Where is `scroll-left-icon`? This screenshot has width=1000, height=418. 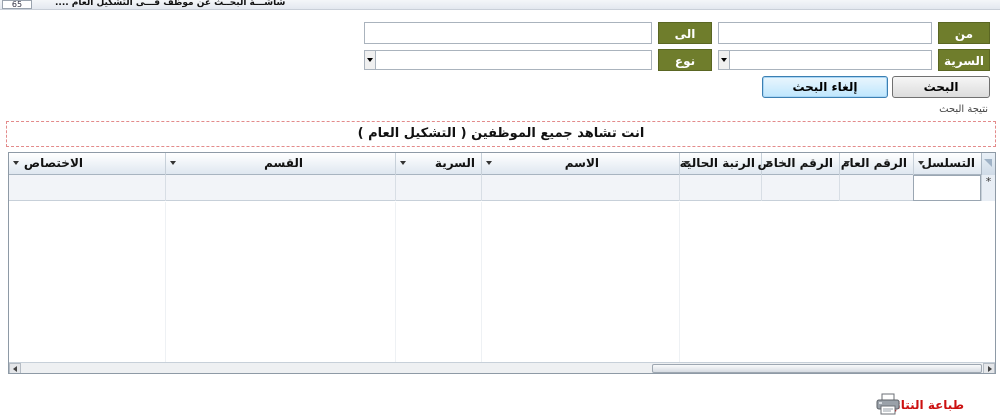 scroll-left-icon is located at coordinates (15, 368).